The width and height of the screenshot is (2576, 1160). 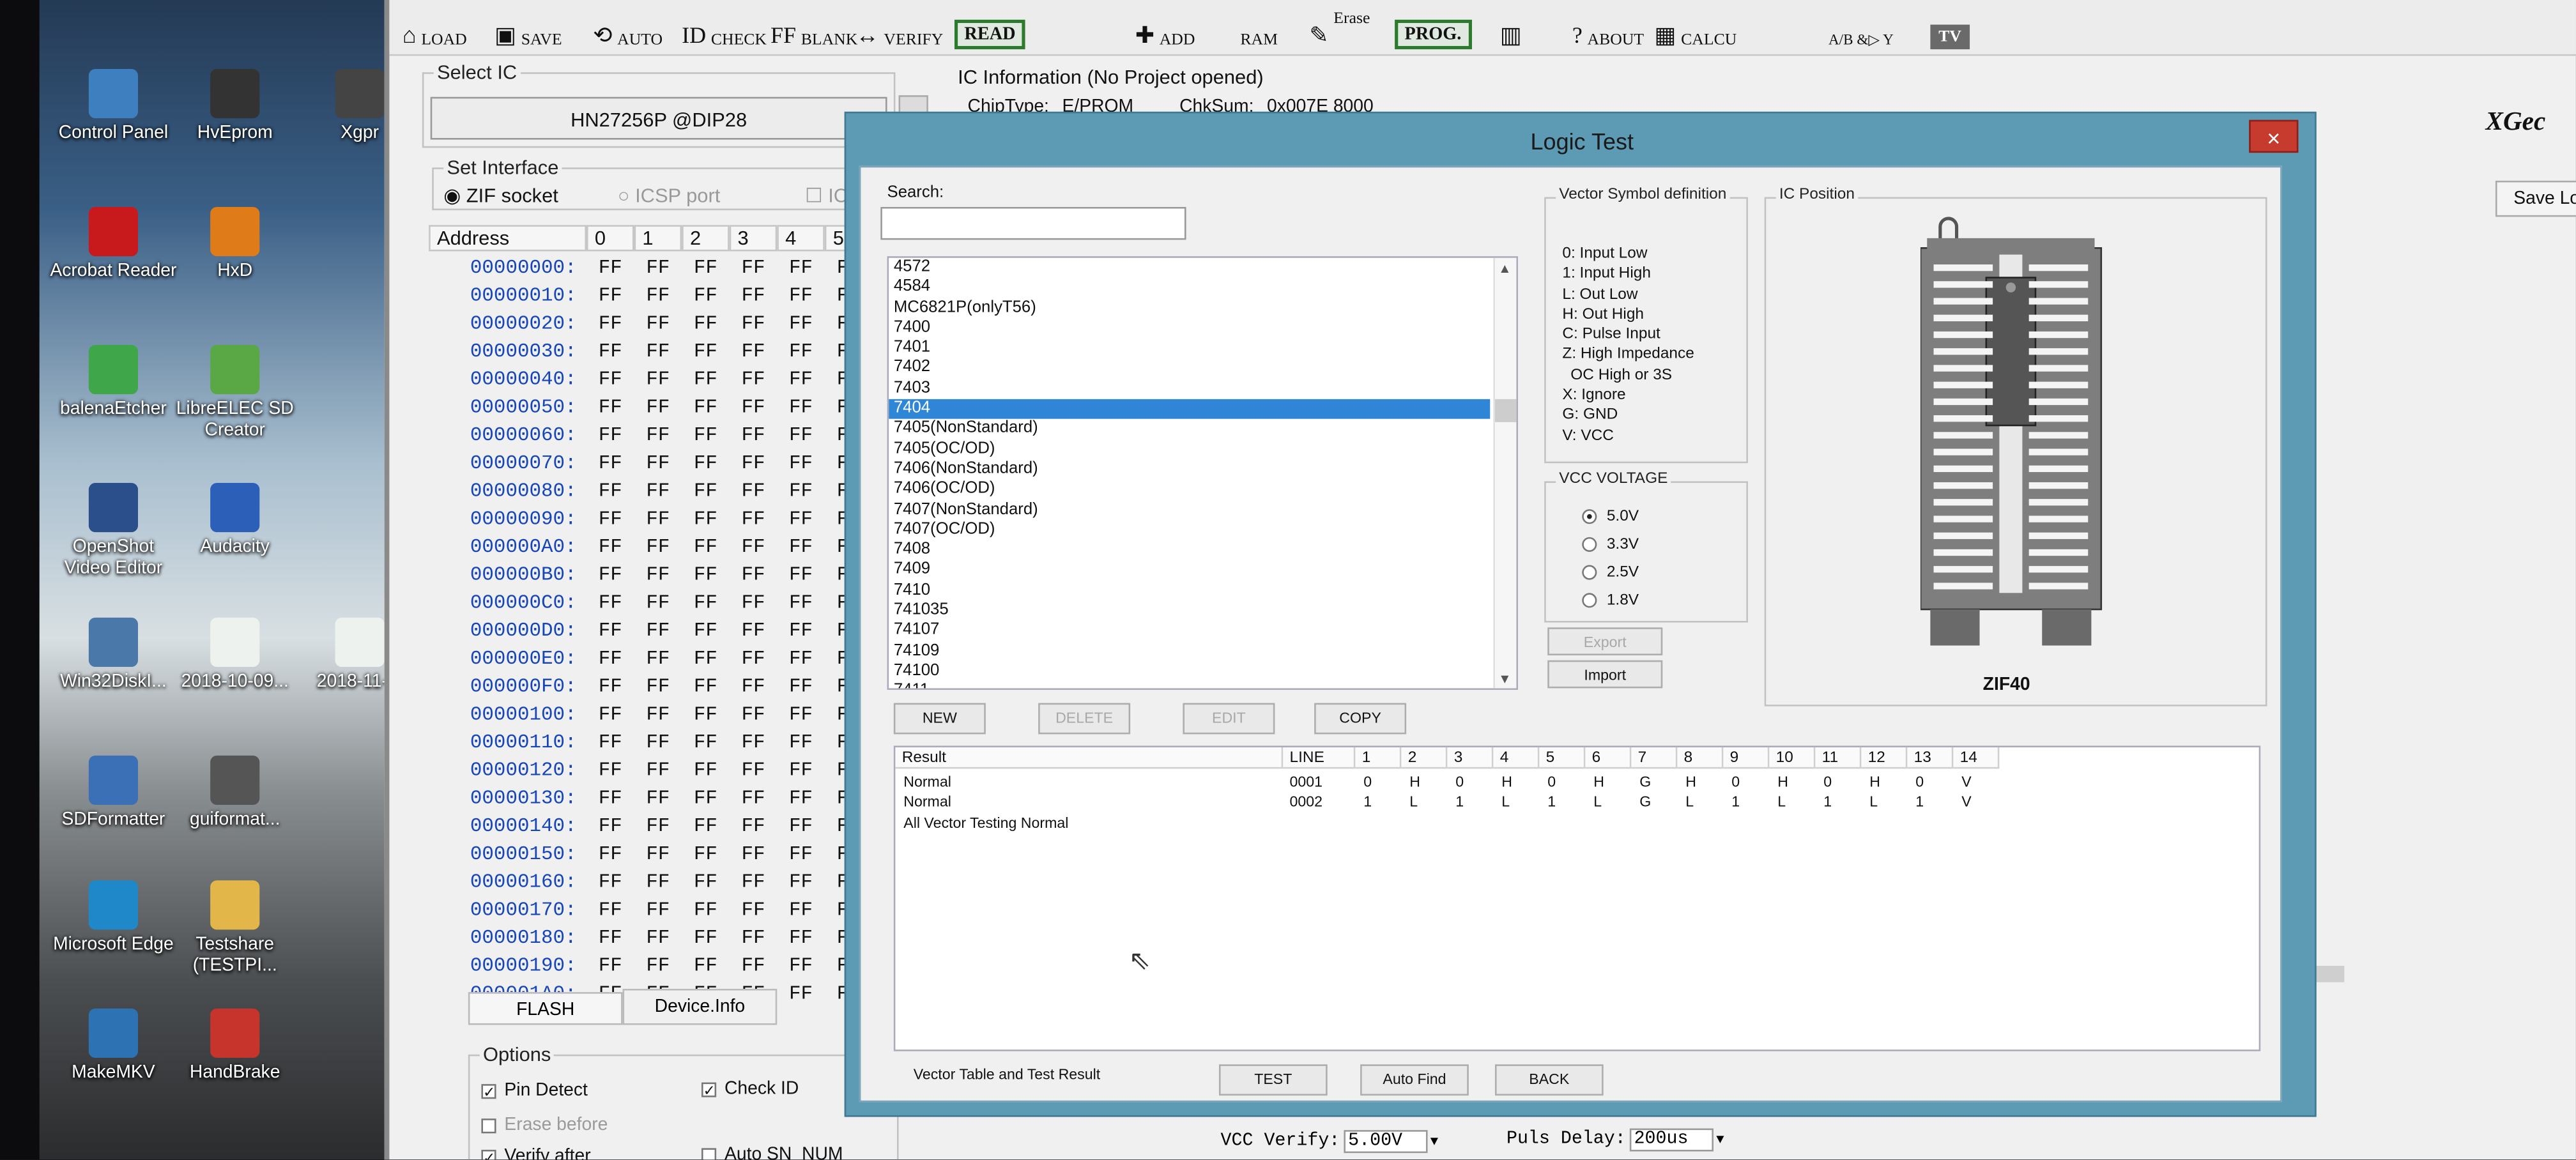 I want to click on vcc-radio-1-8V: 1.8V, so click(x=1610, y=600).